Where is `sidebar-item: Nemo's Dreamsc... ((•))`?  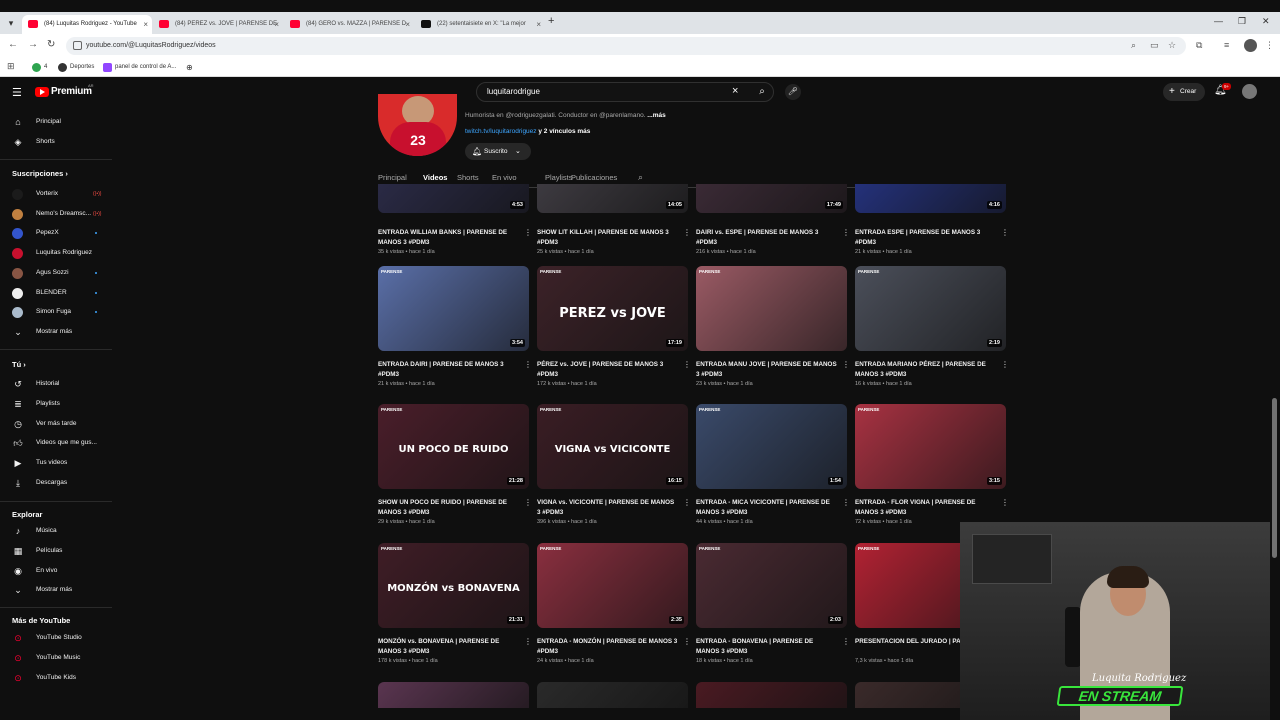 sidebar-item: Nemo's Dreamsc... ((•)) is located at coordinates (56, 214).